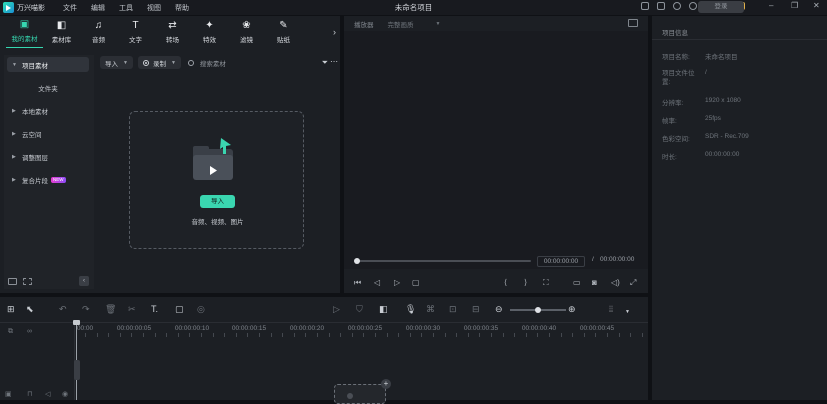 The height and width of the screenshot is (404, 827). I want to click on tab-stickers: ✎ 贴纸, so click(283, 32).